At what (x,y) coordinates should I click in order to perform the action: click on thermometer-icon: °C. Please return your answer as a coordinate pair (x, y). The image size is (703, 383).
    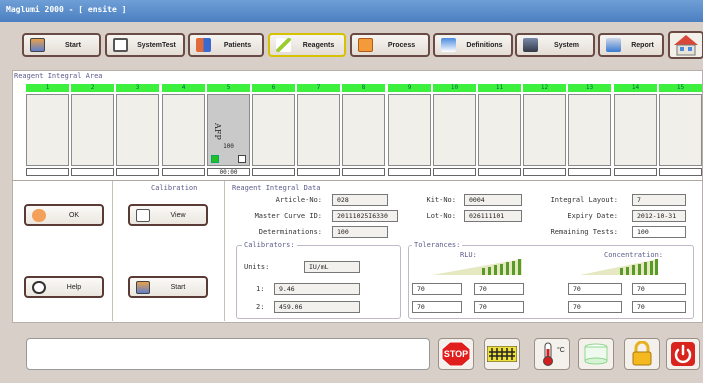
    Looking at the image, I should click on (554, 354).